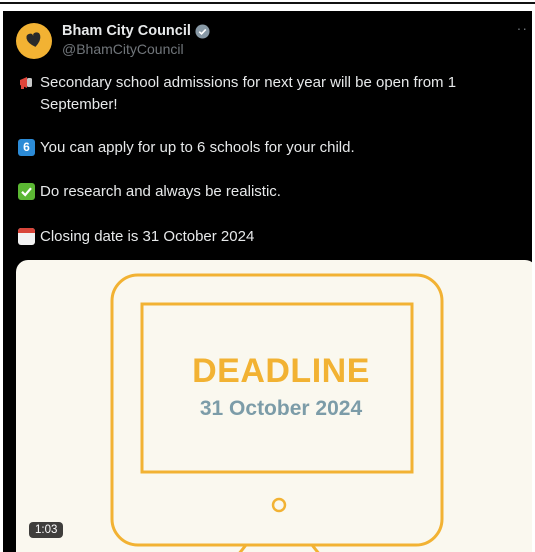 This screenshot has height=552, width=535. I want to click on megaphone-icon, so click(26, 82).